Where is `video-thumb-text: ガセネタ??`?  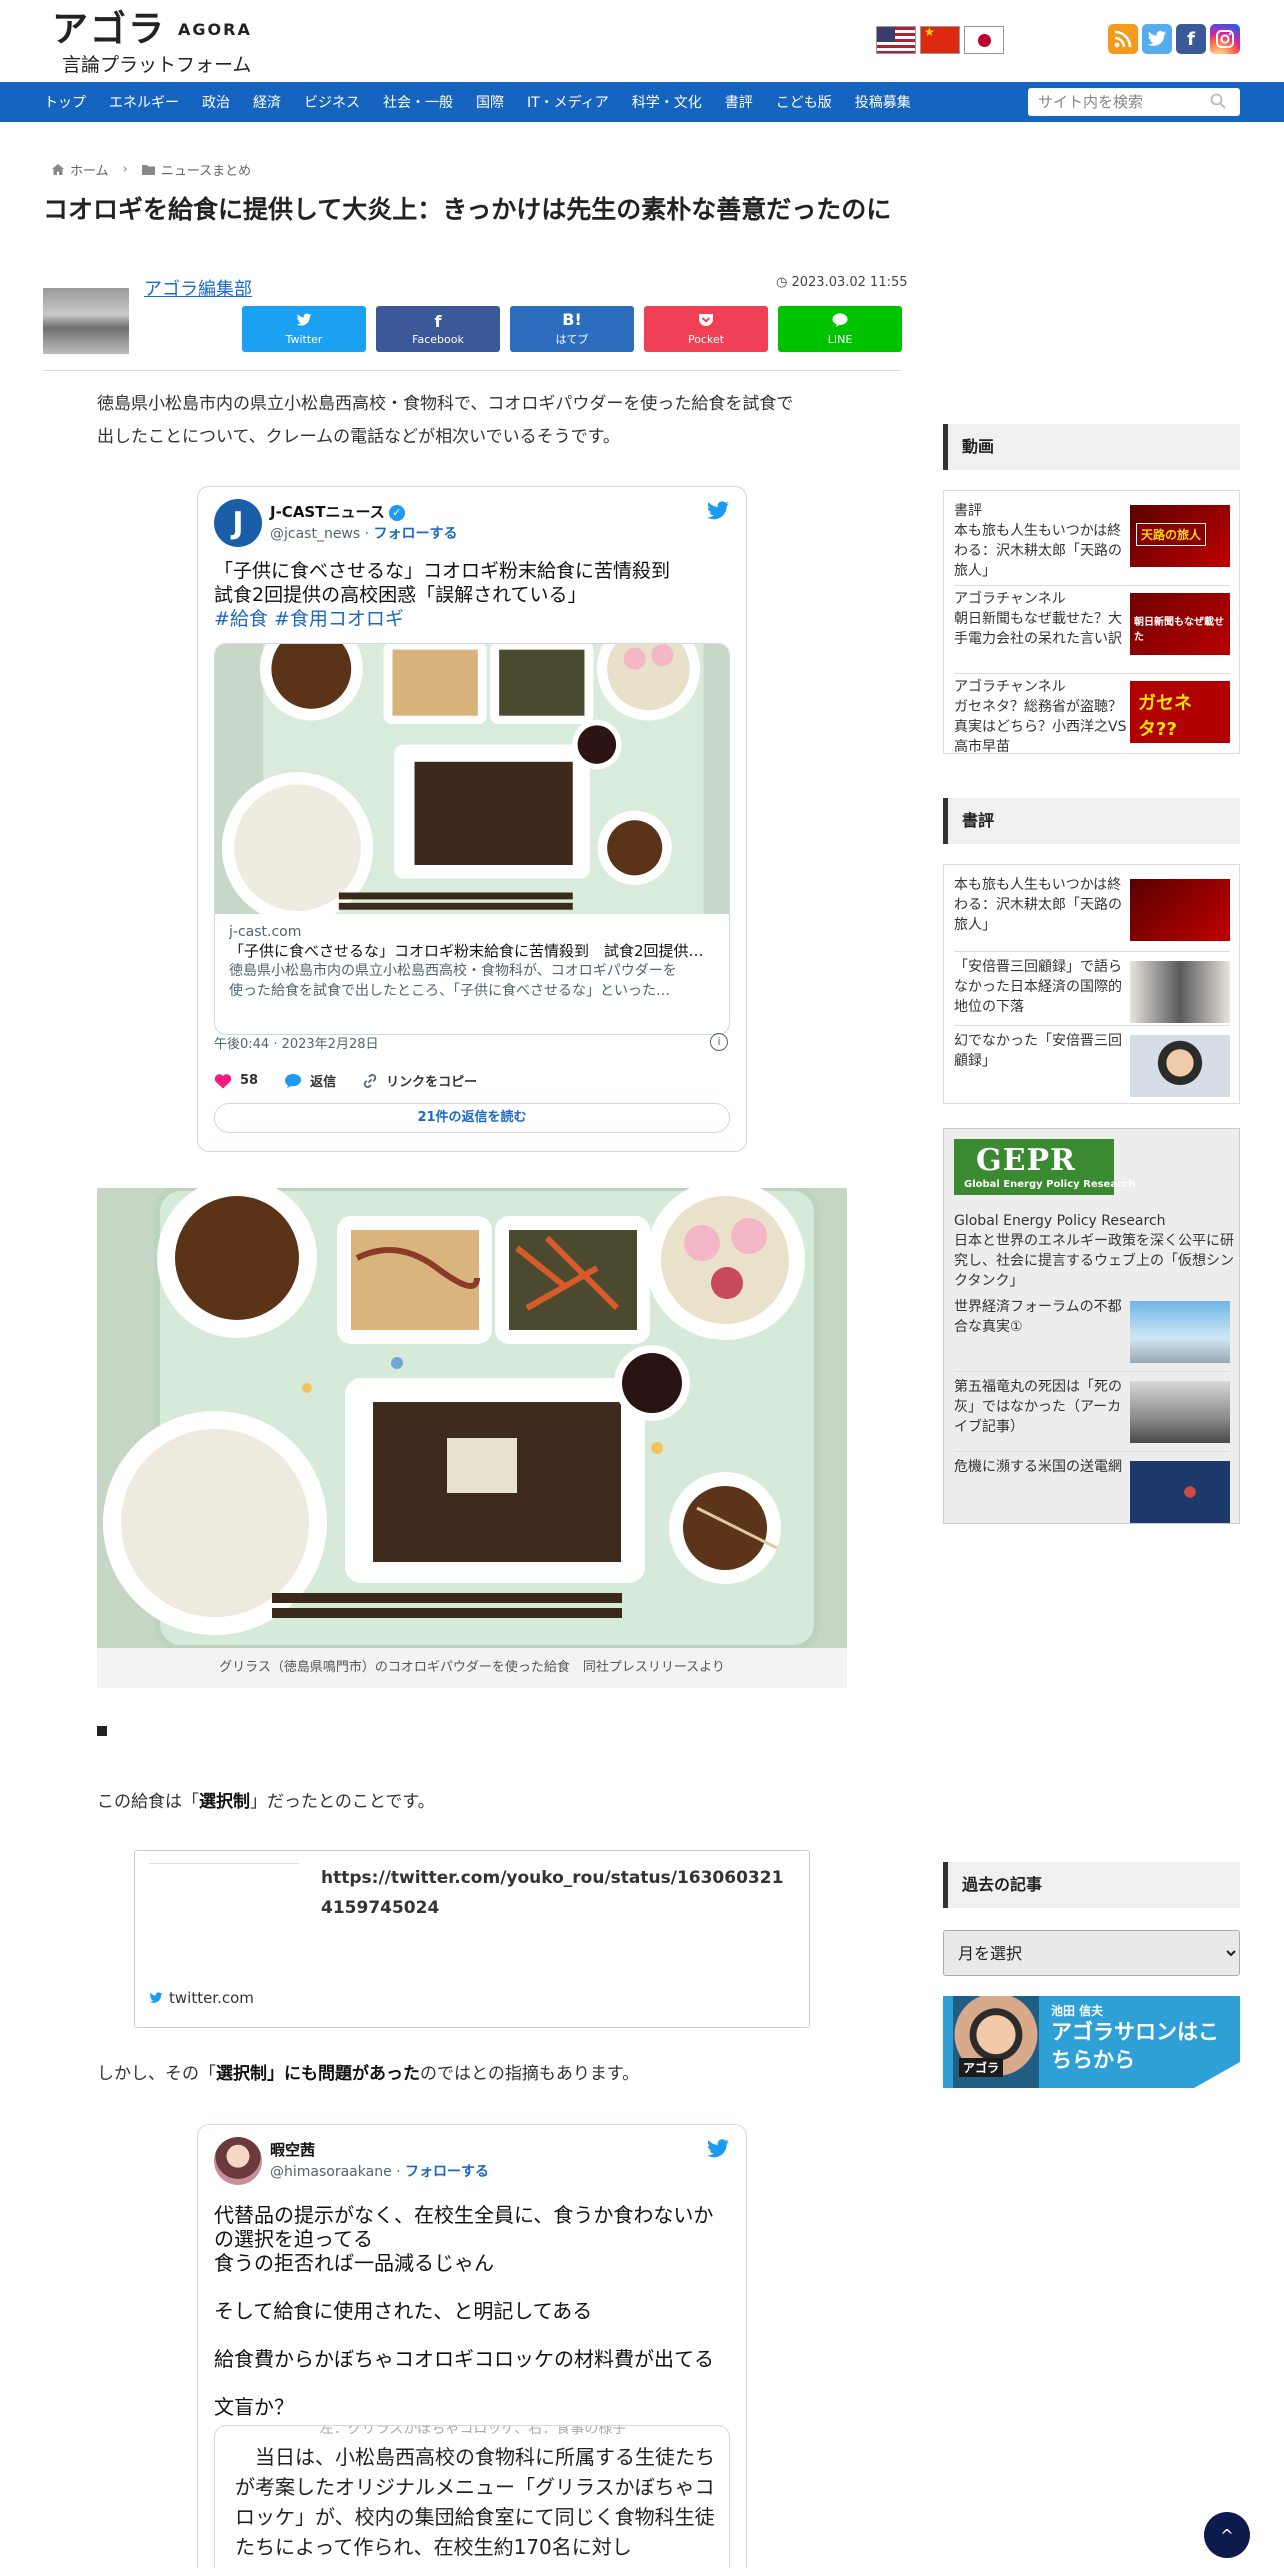 video-thumb-text: ガセネタ?? is located at coordinates (1165, 716).